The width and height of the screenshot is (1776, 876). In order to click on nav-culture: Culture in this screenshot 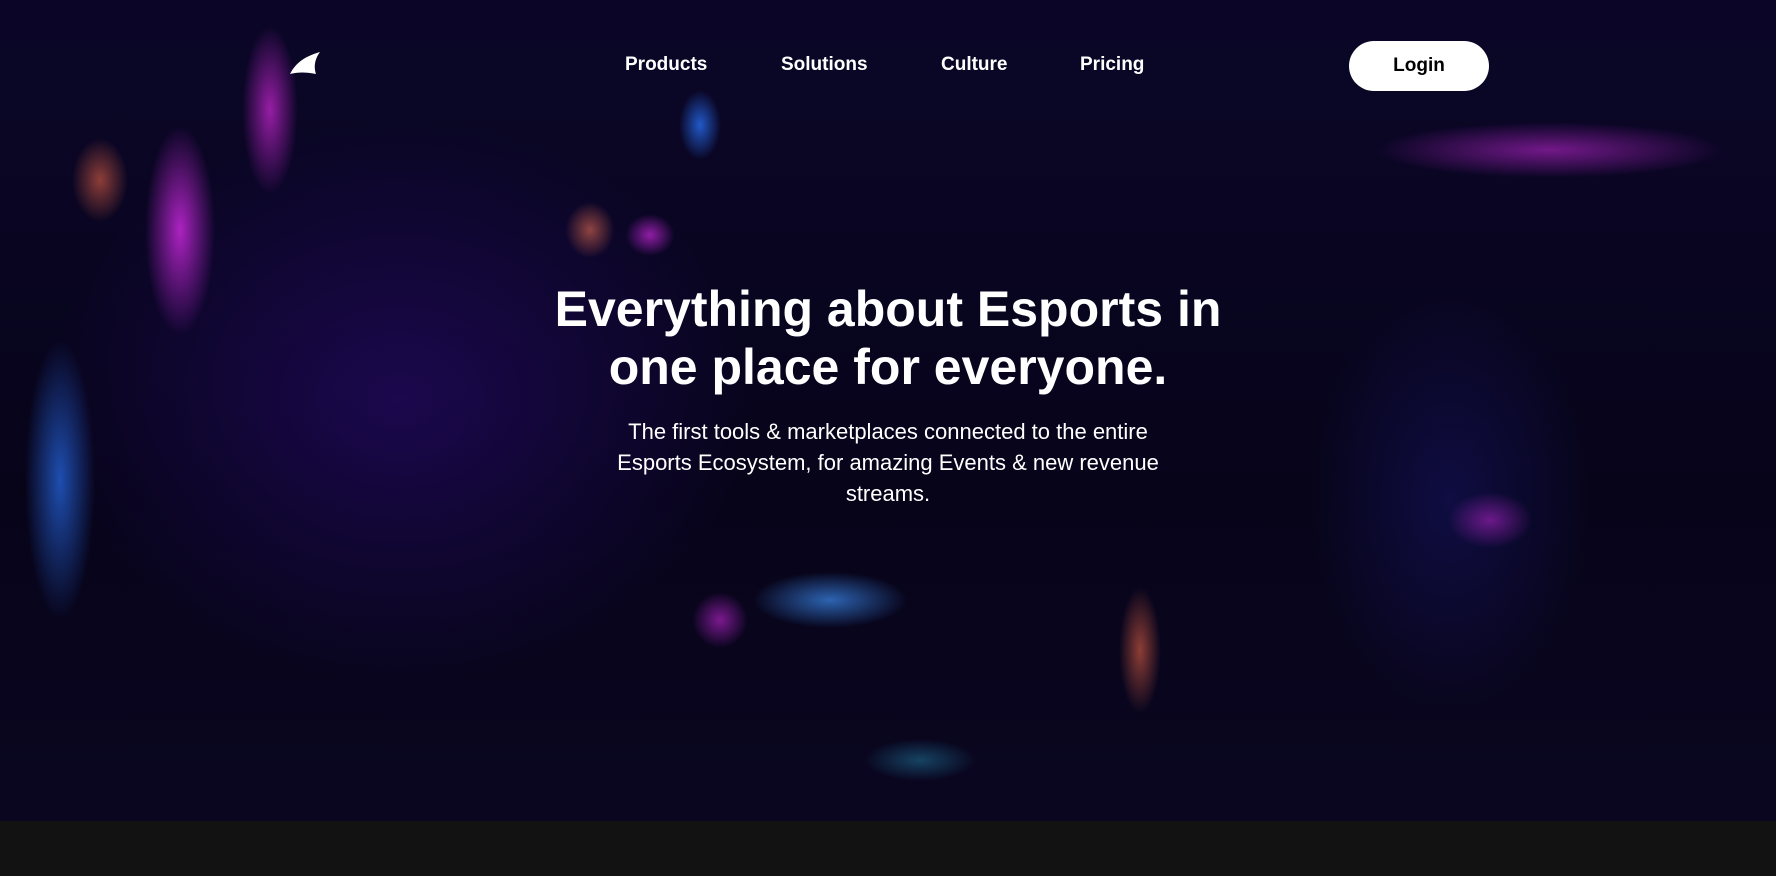, I will do `click(974, 65)`.